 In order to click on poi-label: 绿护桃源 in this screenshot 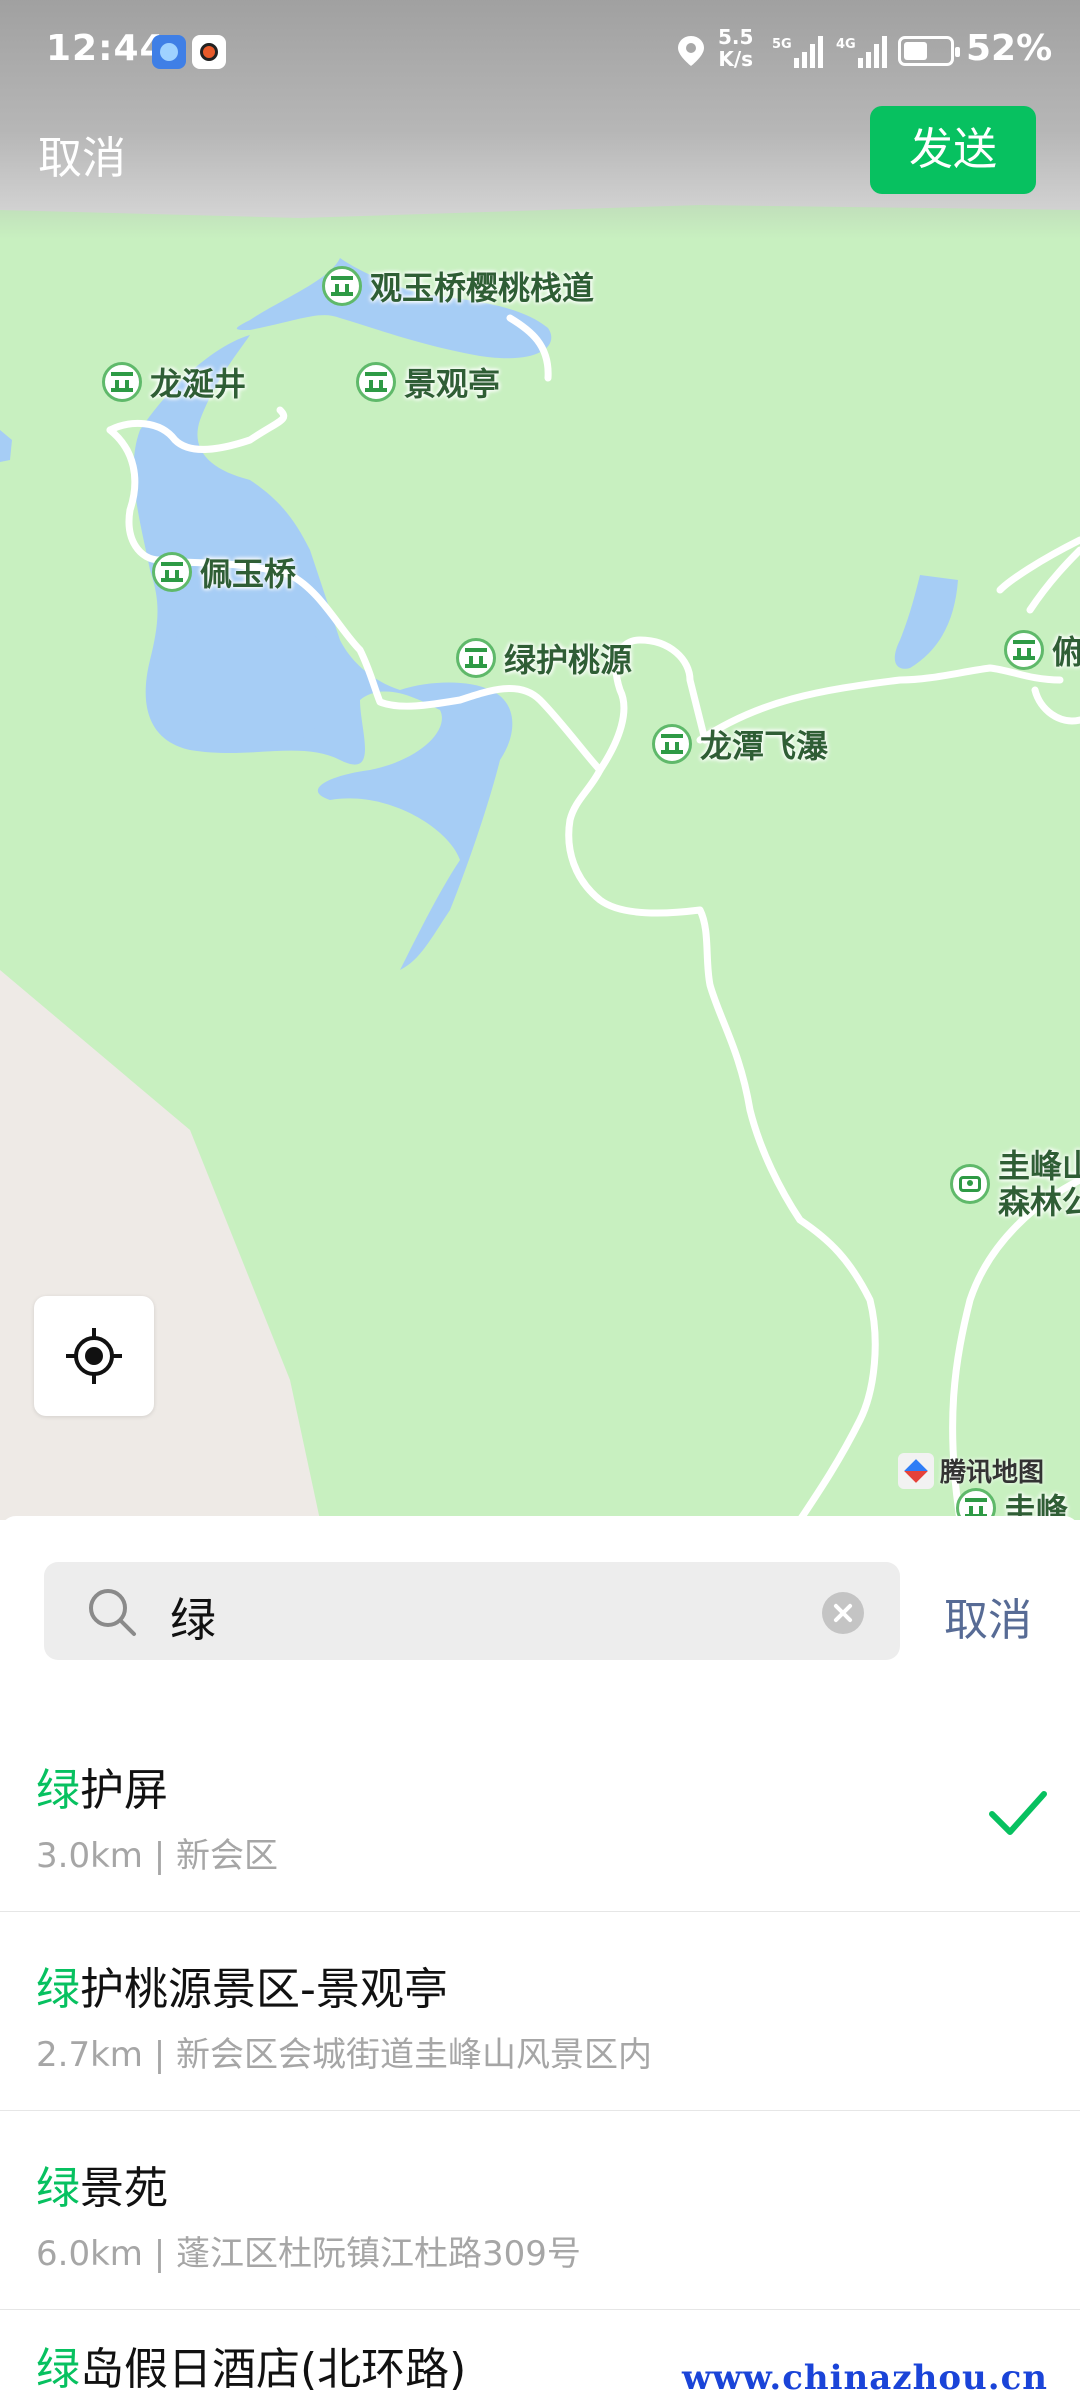, I will do `click(568, 660)`.